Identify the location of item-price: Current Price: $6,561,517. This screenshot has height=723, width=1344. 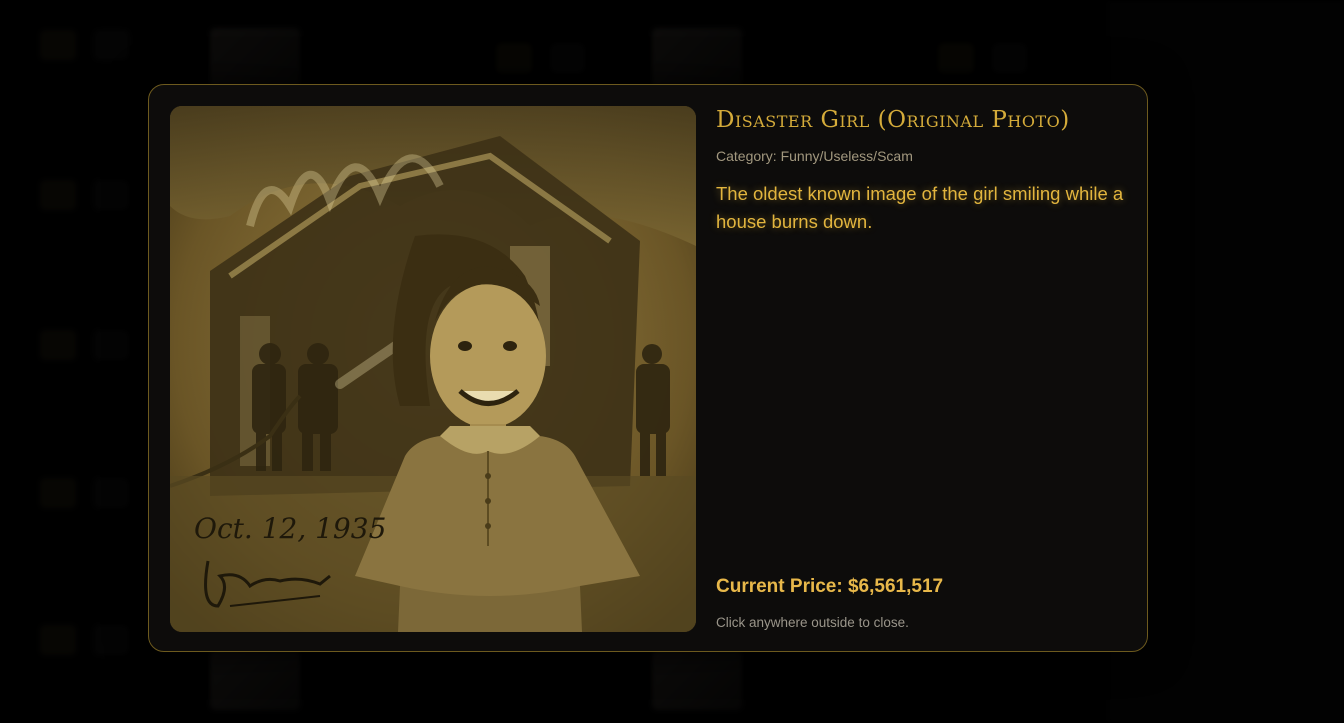
(829, 587).